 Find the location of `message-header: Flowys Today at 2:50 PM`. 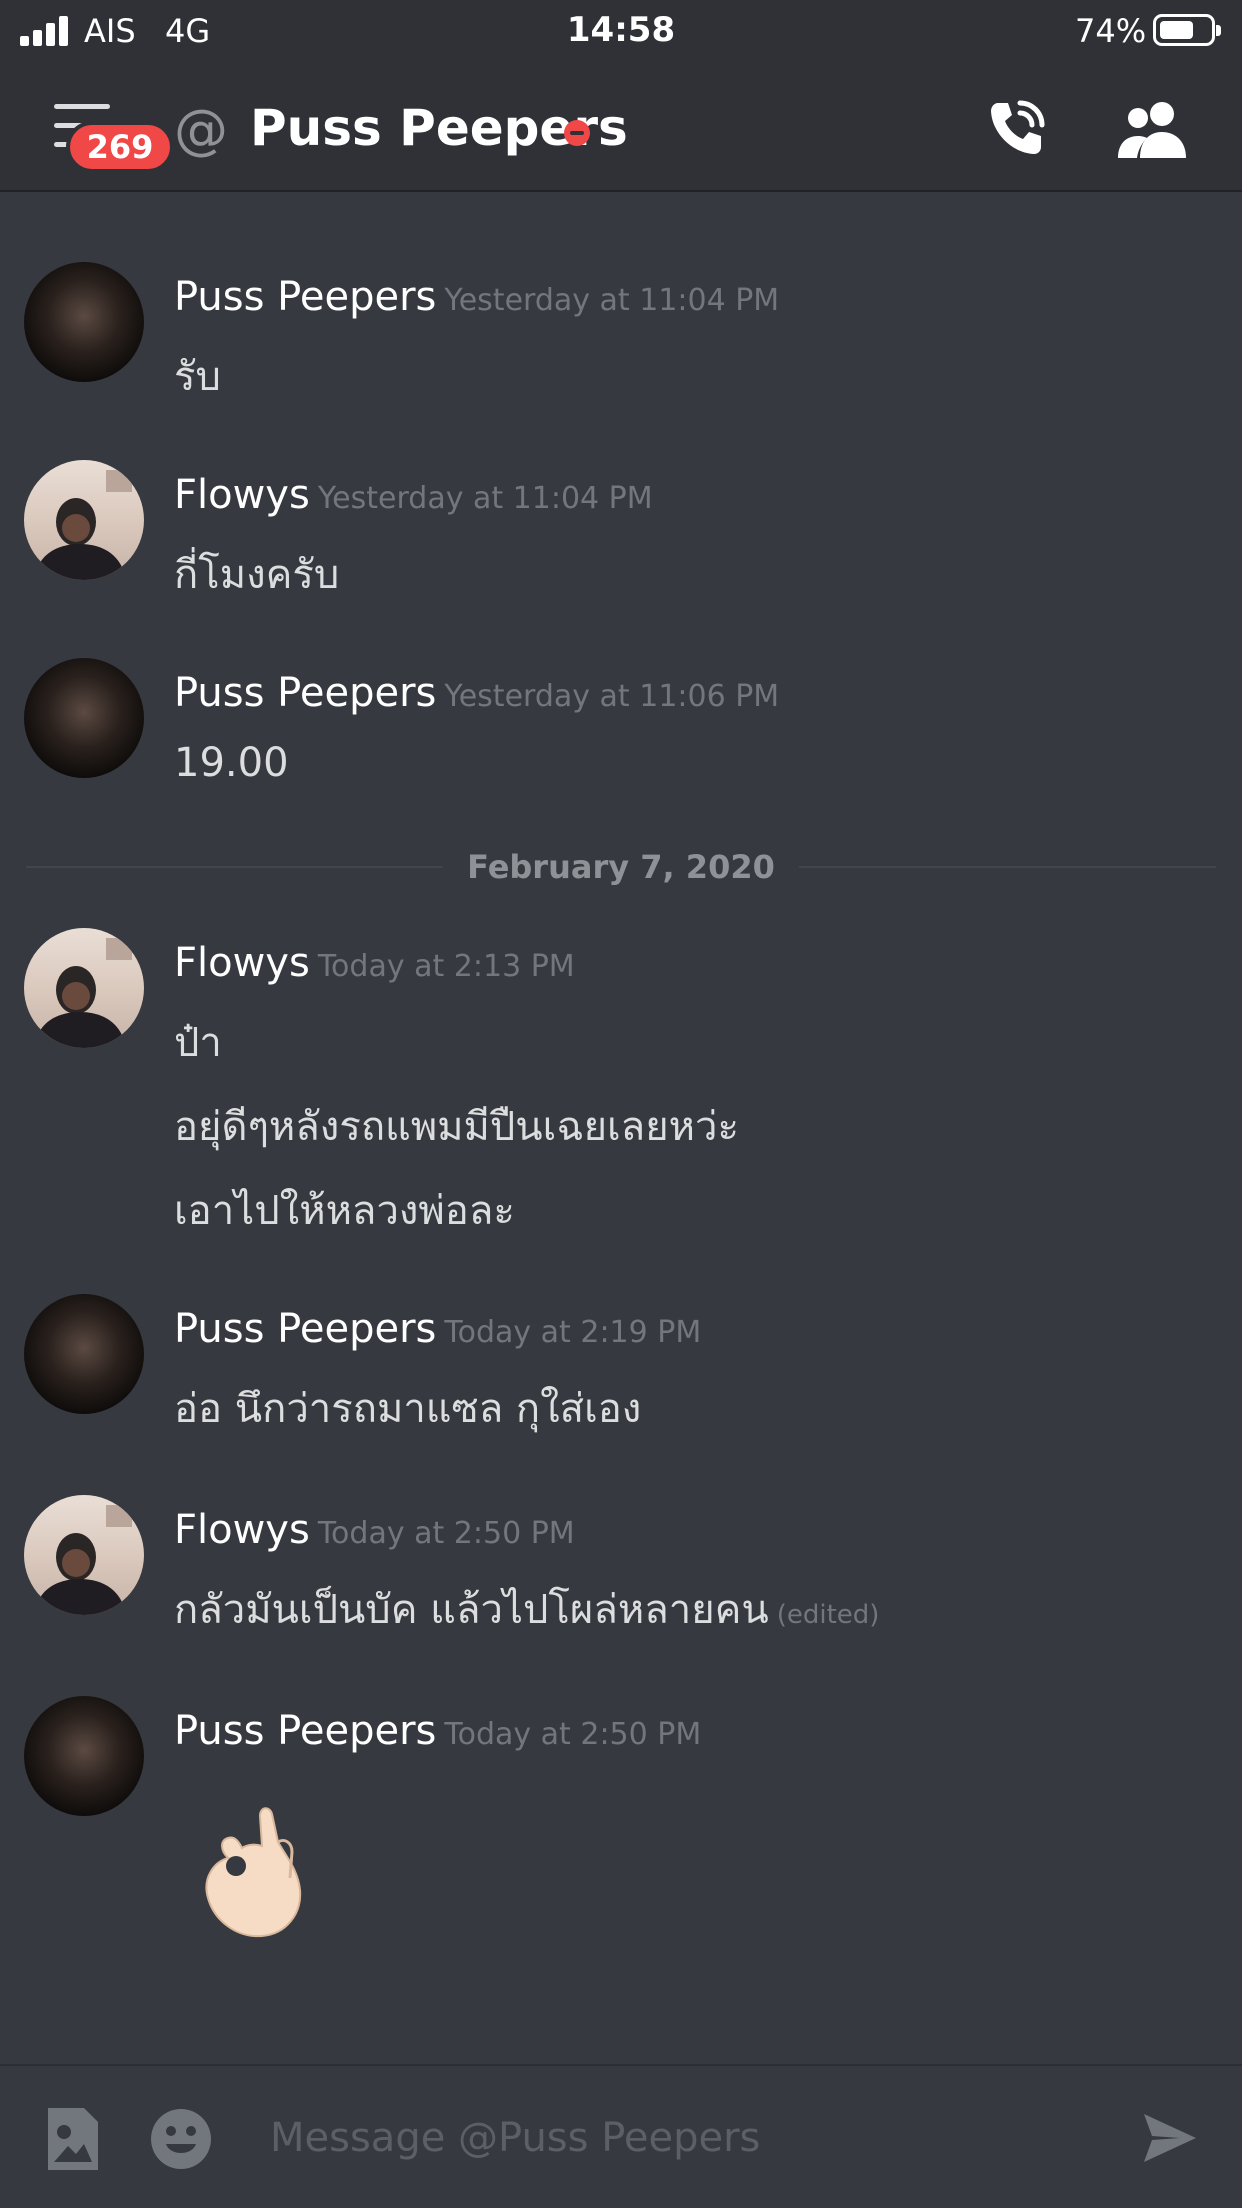

message-header: Flowys Today at 2:50 PM is located at coordinates (374, 1530).